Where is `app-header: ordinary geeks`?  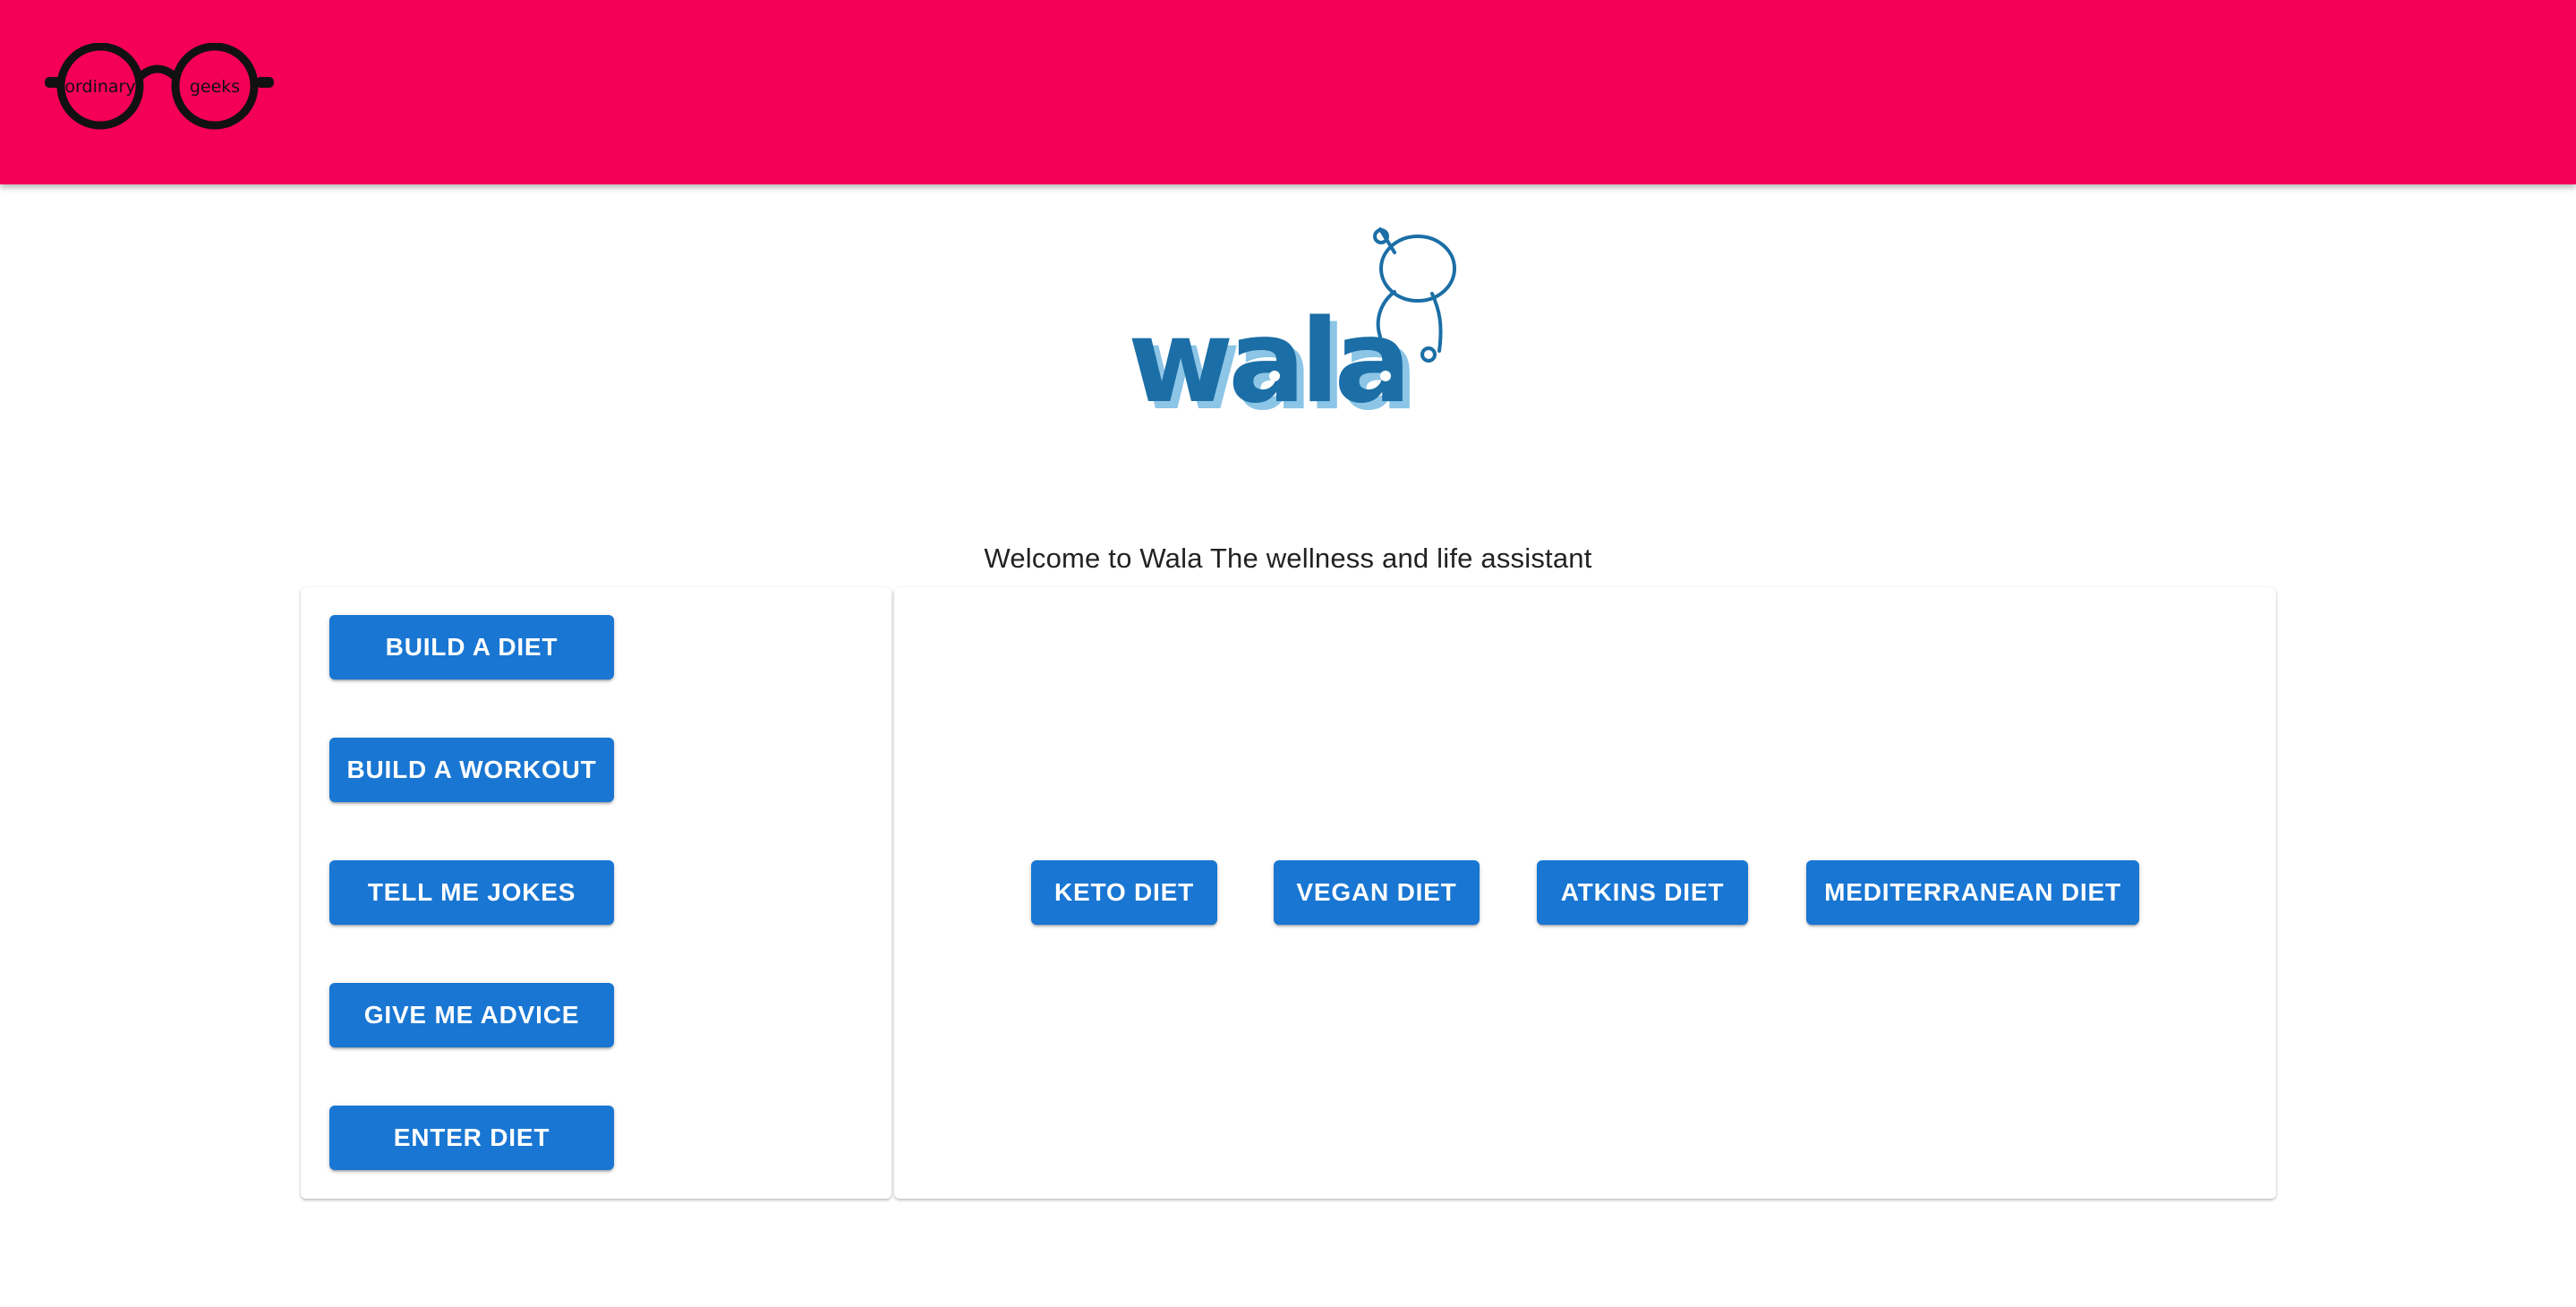 app-header: ordinary geeks is located at coordinates (1288, 92).